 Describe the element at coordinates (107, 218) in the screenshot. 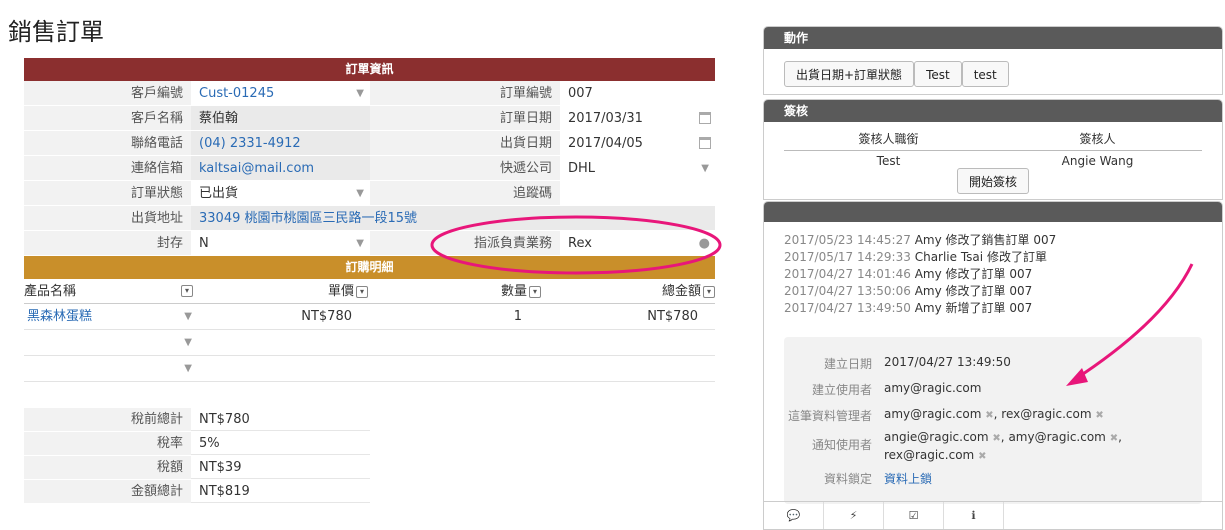

I see `address-label: 出貨地址` at that location.